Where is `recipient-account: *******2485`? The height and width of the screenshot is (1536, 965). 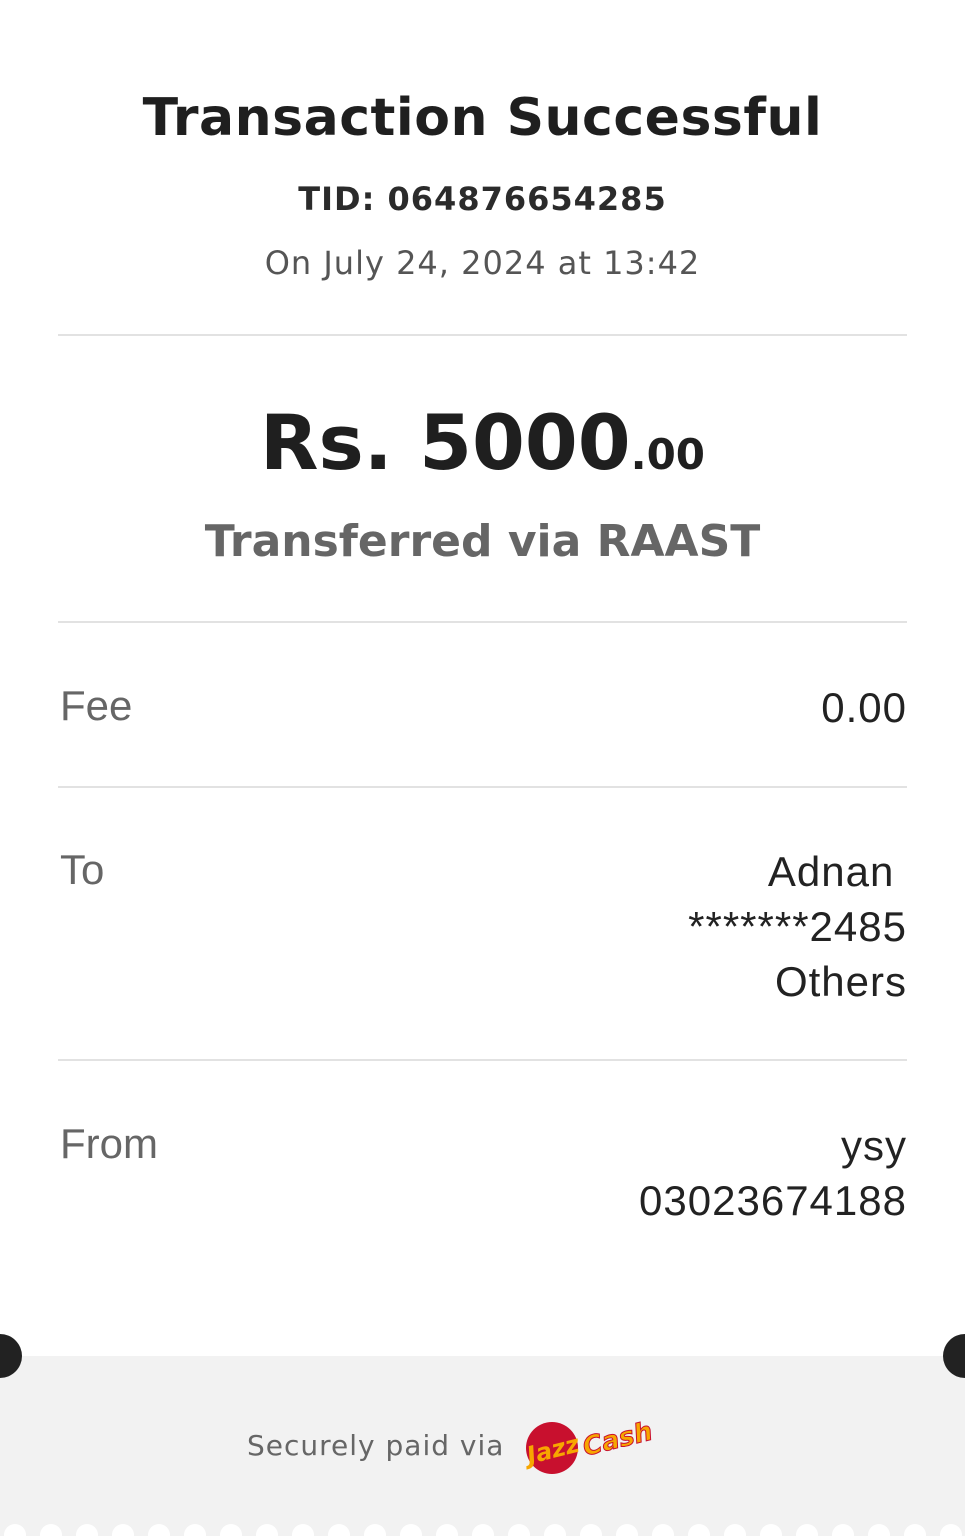
recipient-account: *******2485 is located at coordinates (797, 926).